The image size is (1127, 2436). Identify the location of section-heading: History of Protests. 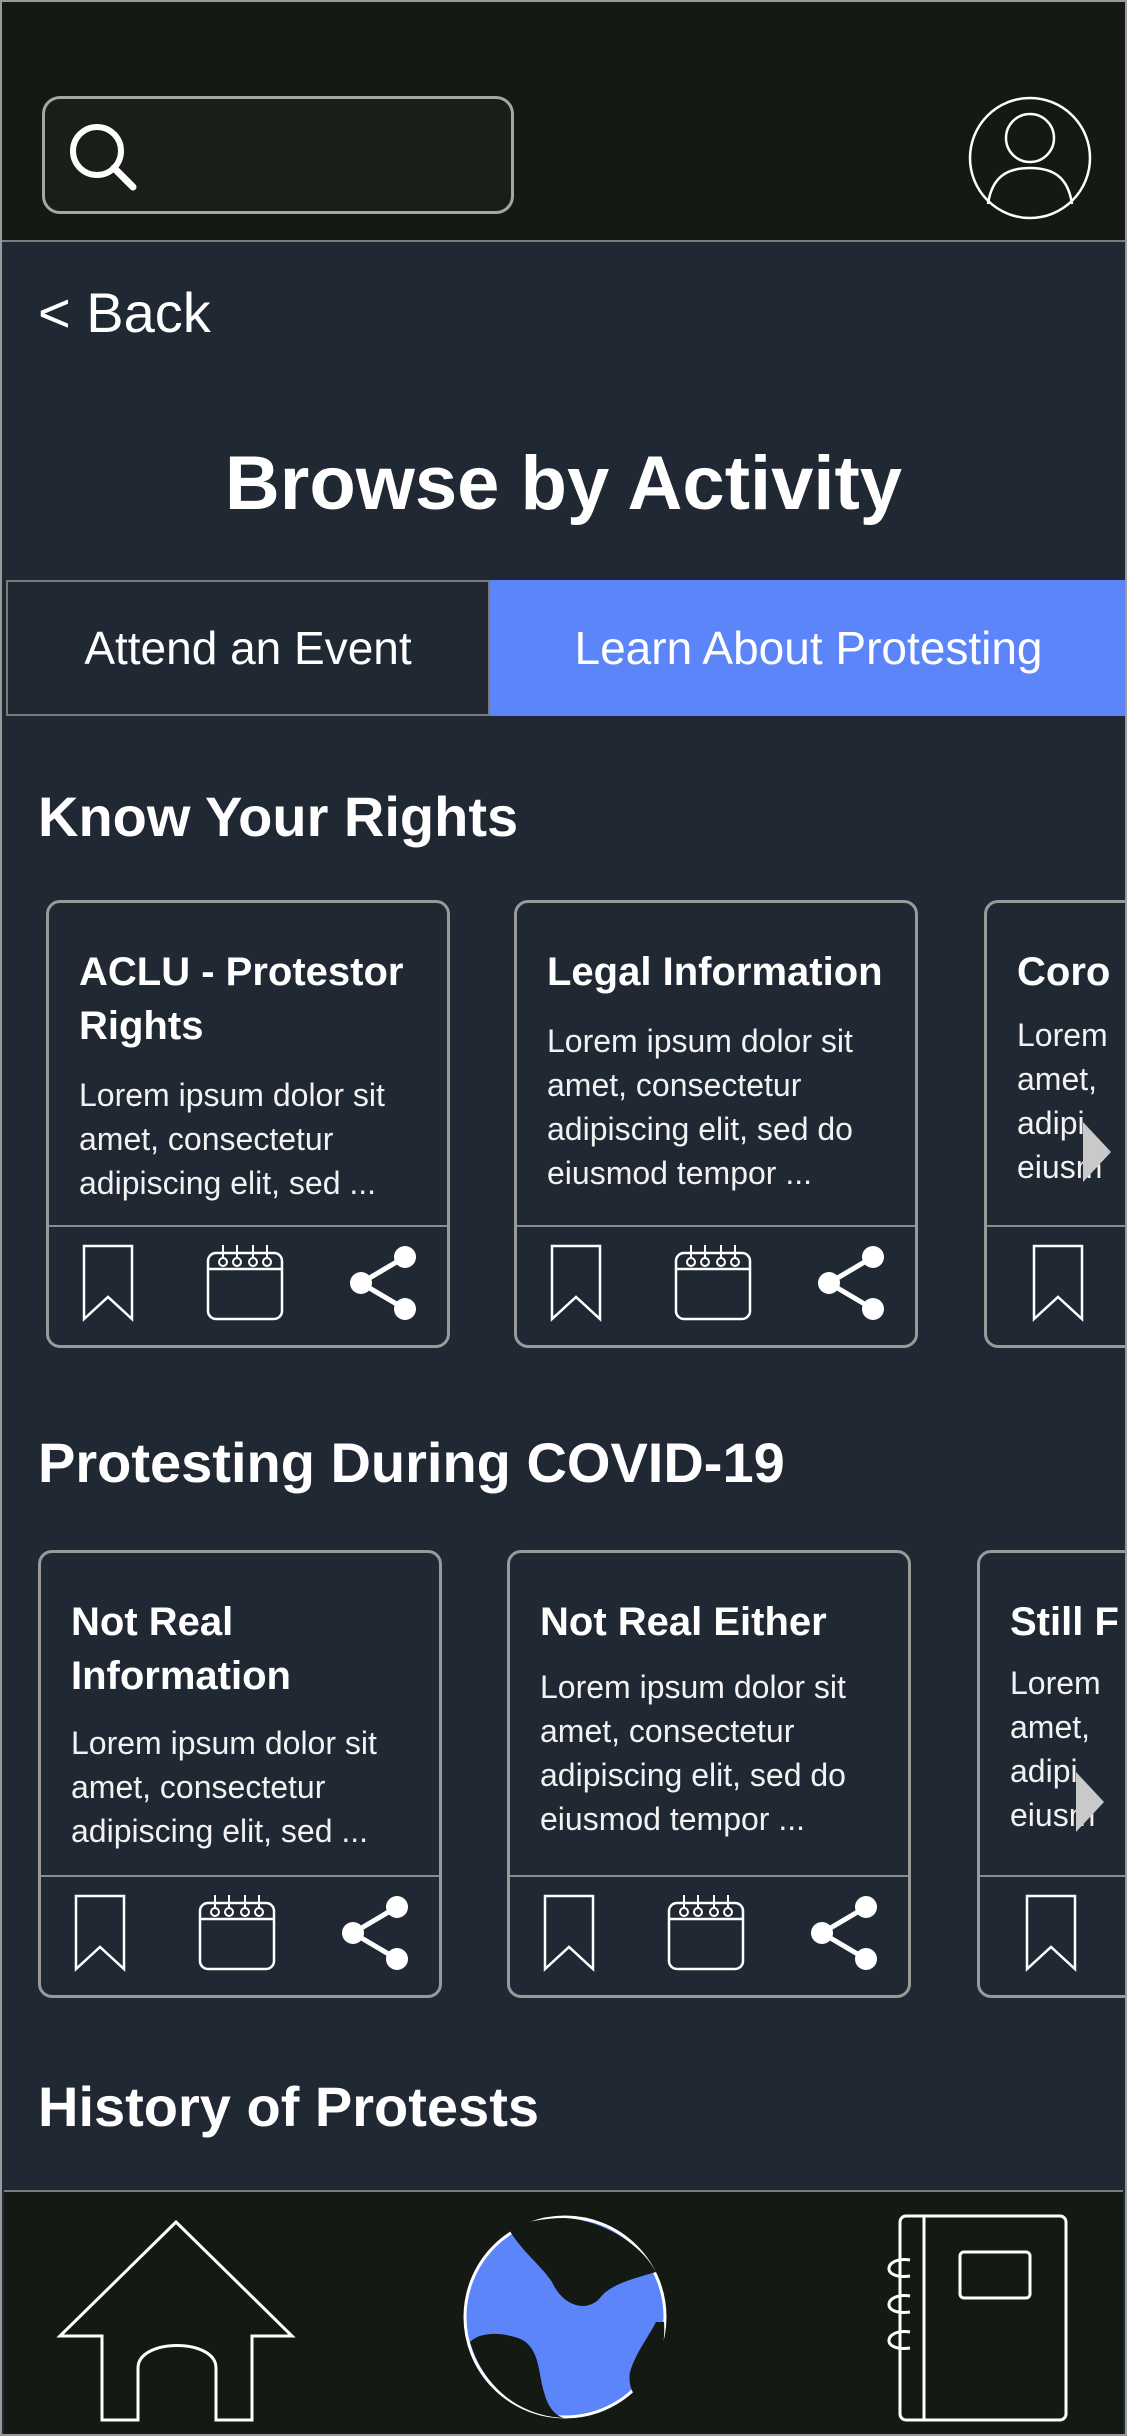
(288, 2106).